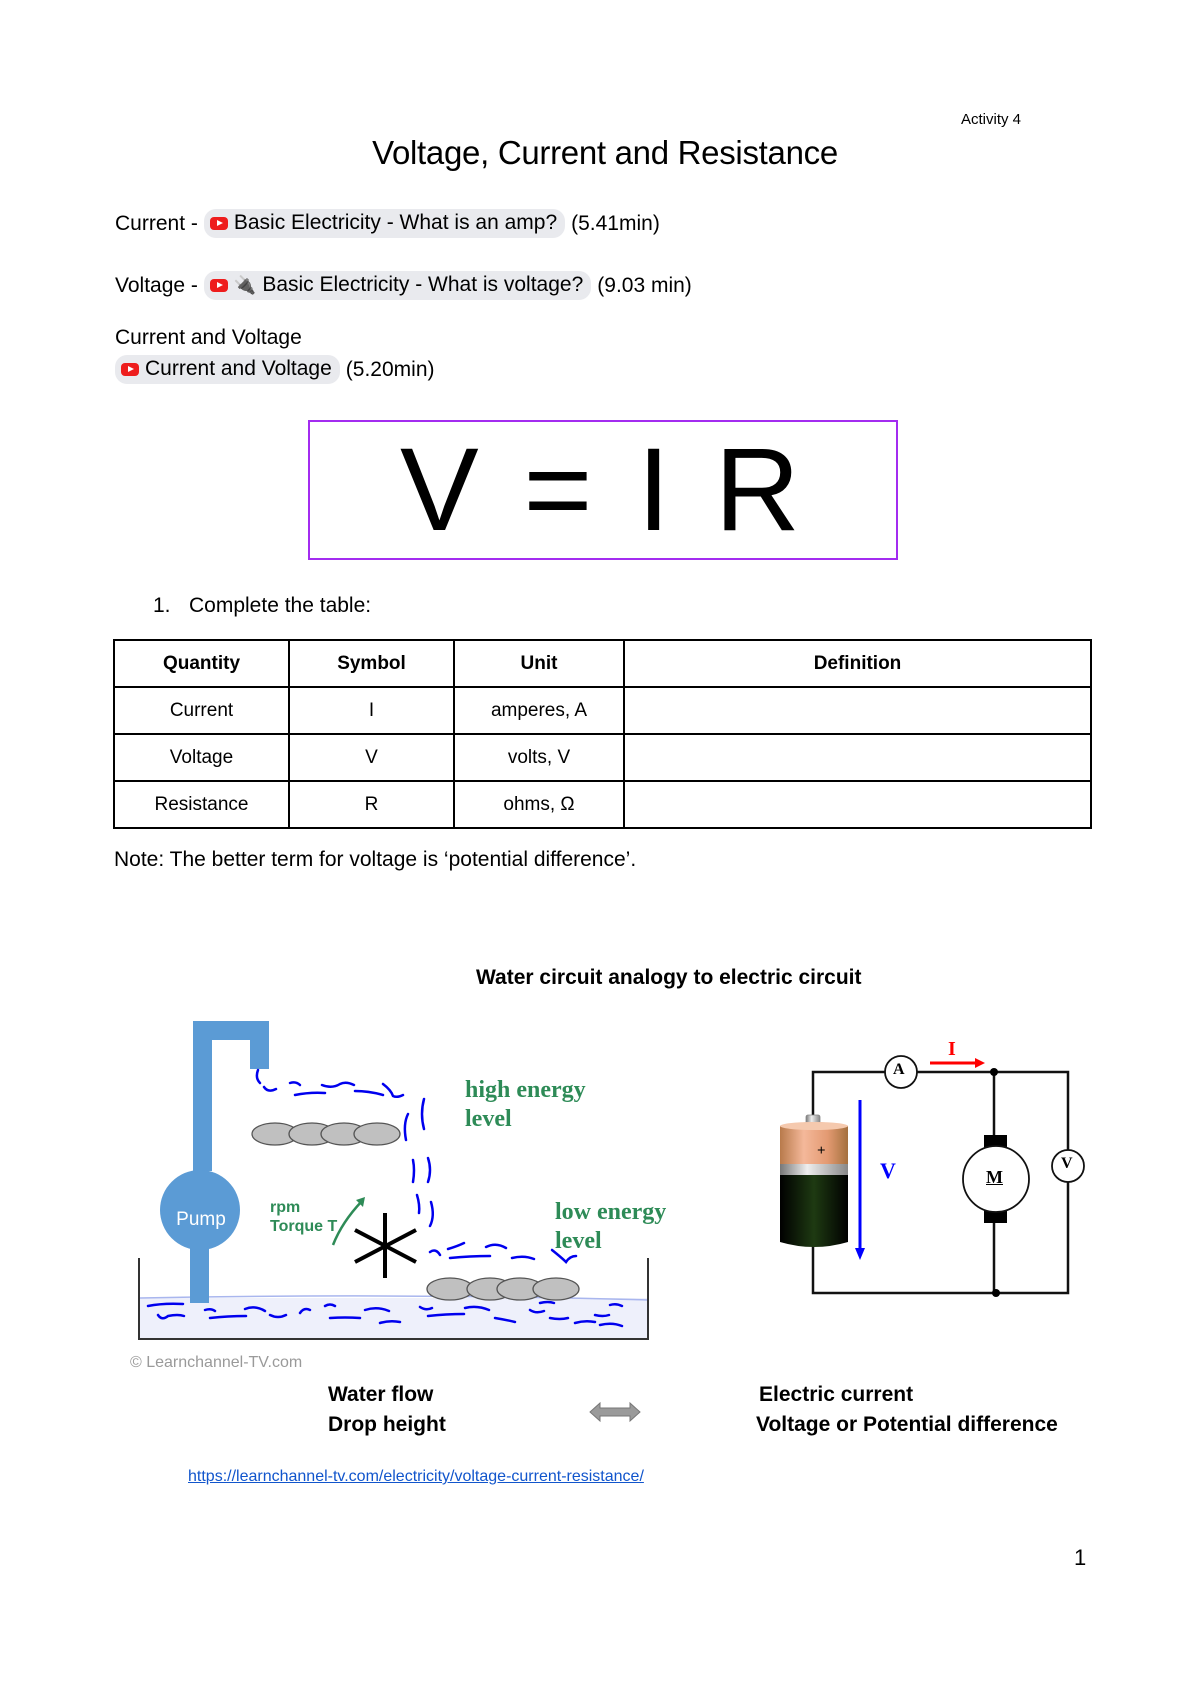  Describe the element at coordinates (899, 1069) in the screenshot. I see `ammeter-label: A` at that location.